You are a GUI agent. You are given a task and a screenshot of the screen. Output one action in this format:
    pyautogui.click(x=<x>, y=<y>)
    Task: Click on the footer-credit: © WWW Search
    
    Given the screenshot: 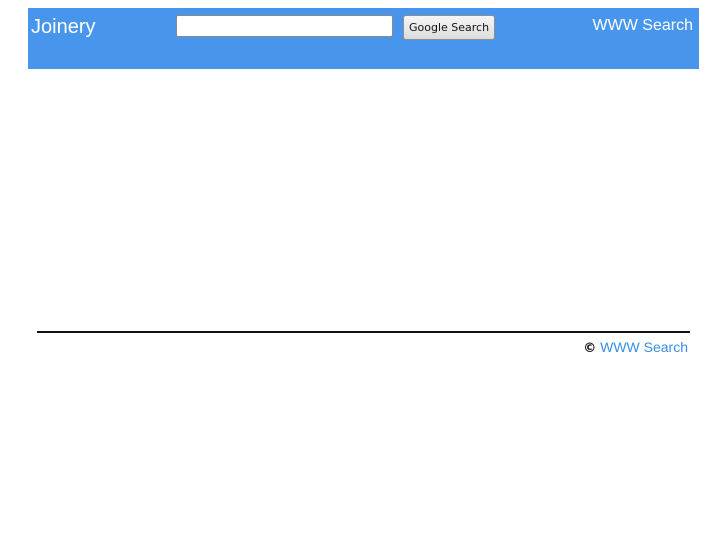 What is the action you would take?
    pyautogui.click(x=635, y=347)
    